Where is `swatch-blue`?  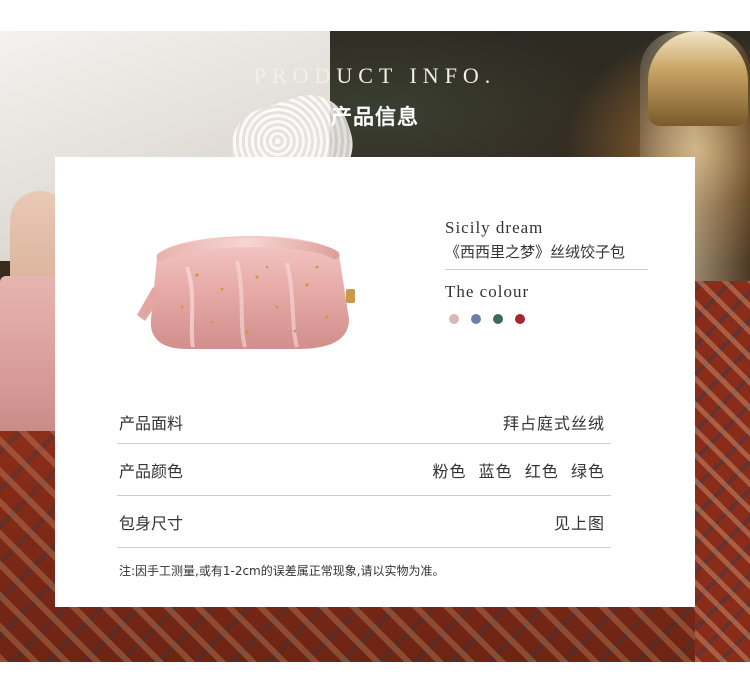
swatch-blue is located at coordinates (476, 319).